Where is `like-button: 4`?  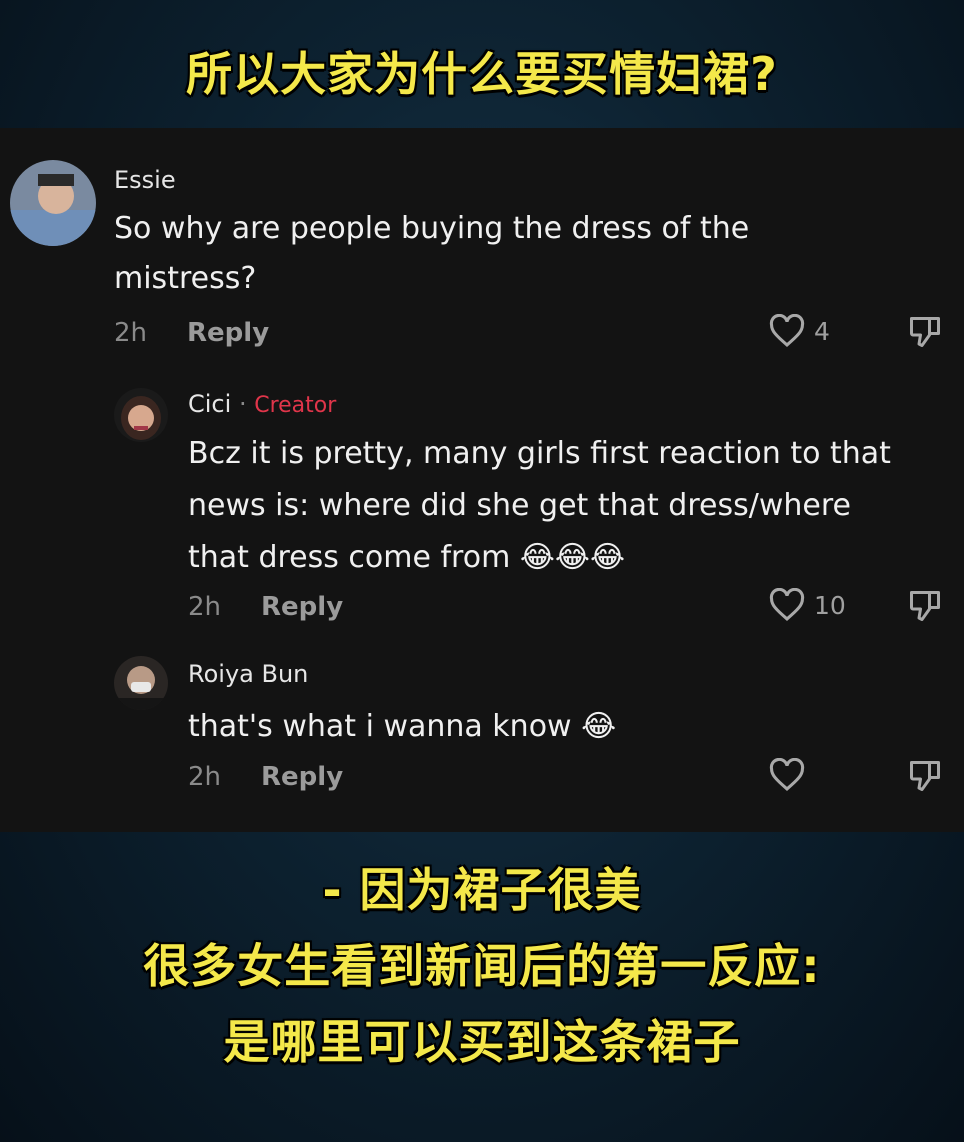
like-button: 4 is located at coordinates (799, 331).